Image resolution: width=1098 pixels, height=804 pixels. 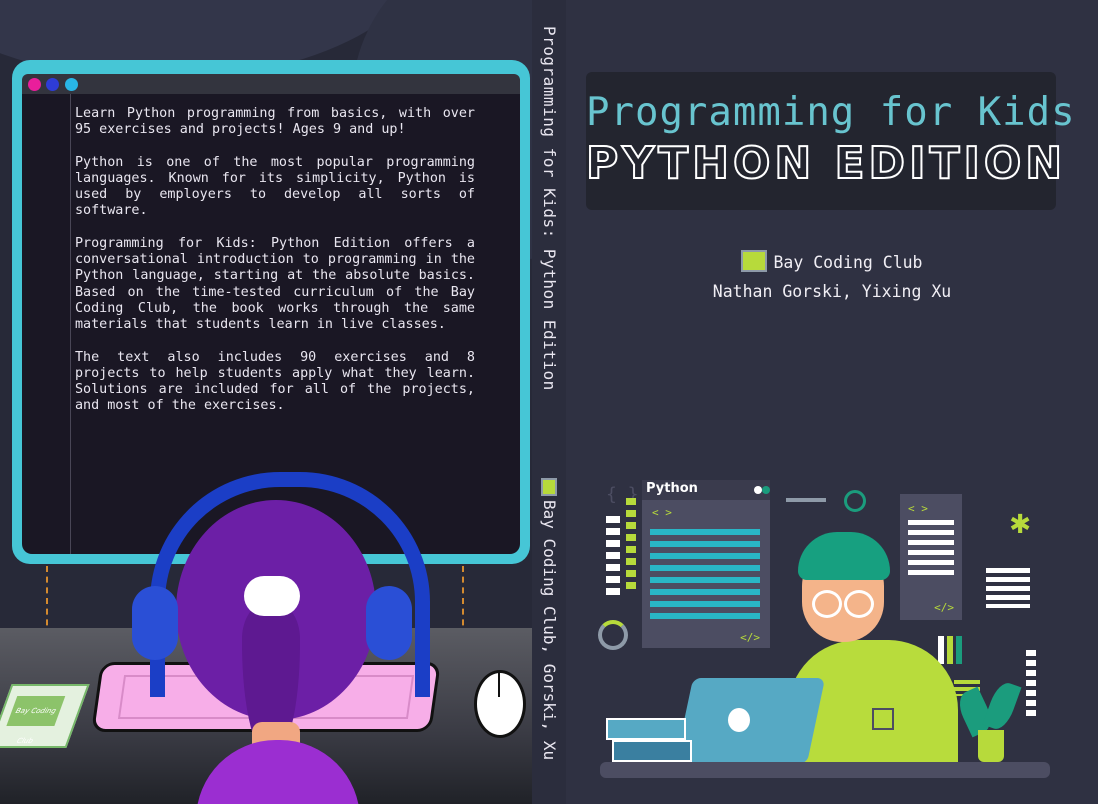 What do you see at coordinates (272, 596) in the screenshot?
I see `scrunchie-illustration` at bounding box center [272, 596].